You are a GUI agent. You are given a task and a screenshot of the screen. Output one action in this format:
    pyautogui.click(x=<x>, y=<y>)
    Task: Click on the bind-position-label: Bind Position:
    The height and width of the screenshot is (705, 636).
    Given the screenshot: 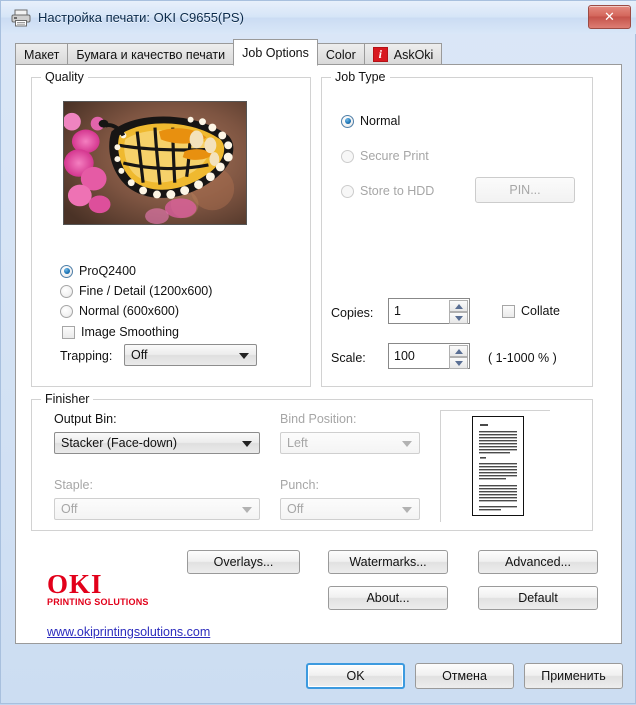 What is the action you would take?
    pyautogui.click(x=318, y=419)
    